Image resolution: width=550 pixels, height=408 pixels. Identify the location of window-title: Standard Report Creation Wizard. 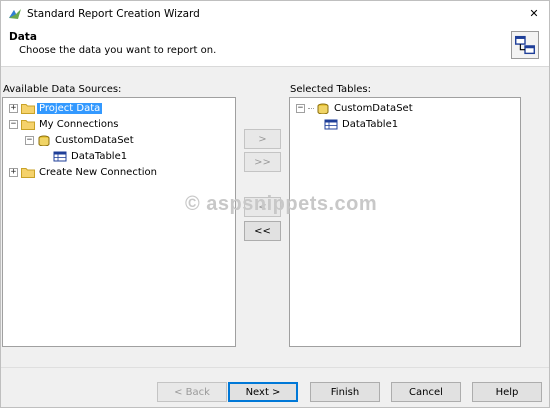
(113, 14).